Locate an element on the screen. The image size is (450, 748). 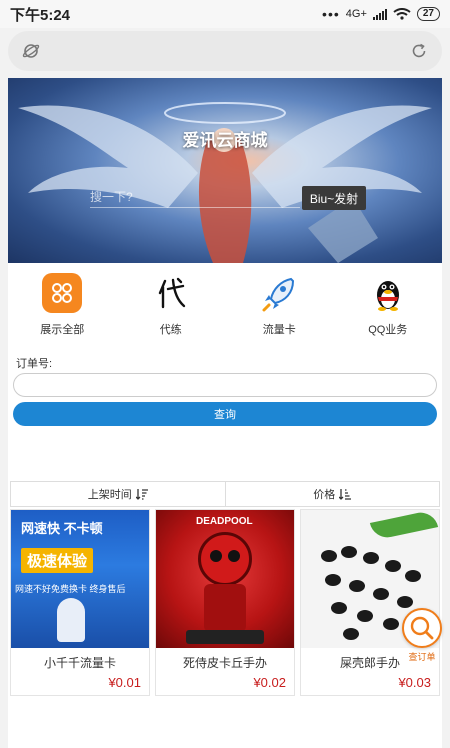
rocket-illustration is located at coordinates (71, 620).